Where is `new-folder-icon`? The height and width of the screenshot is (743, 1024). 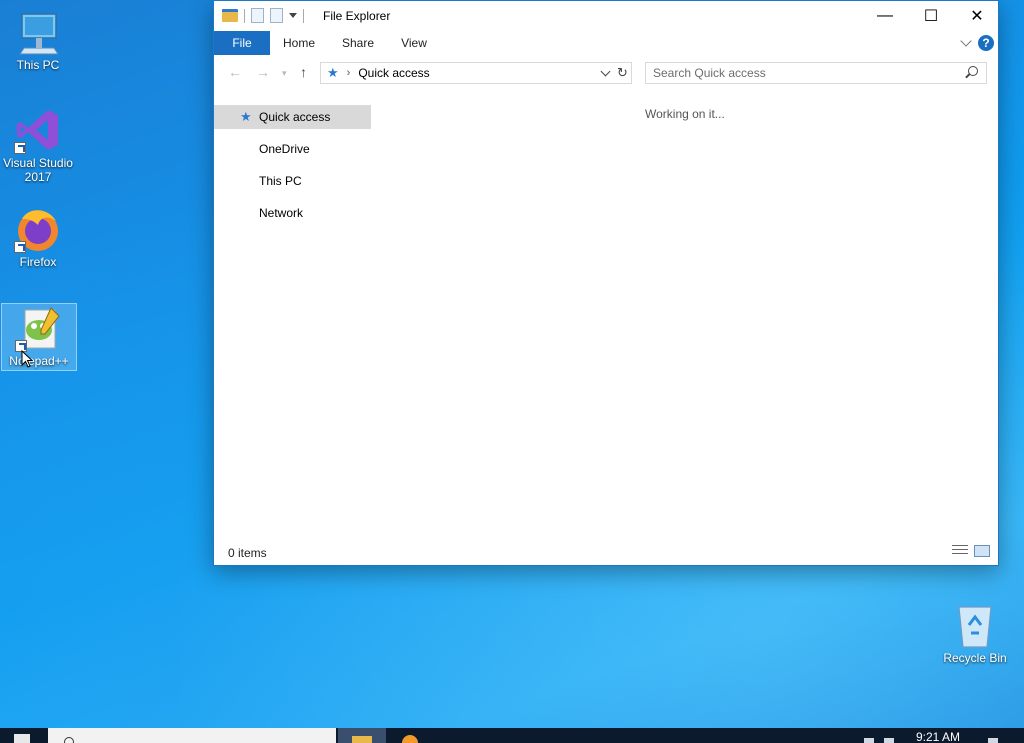
new-folder-icon is located at coordinates (276, 15).